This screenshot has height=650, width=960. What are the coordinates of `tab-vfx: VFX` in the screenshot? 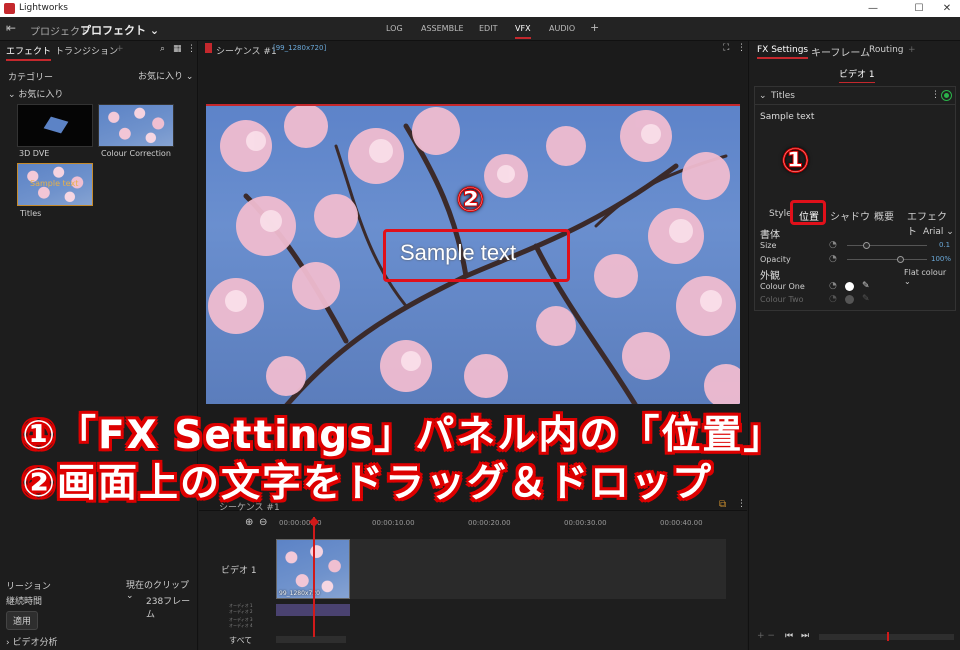 It's located at (523, 31).